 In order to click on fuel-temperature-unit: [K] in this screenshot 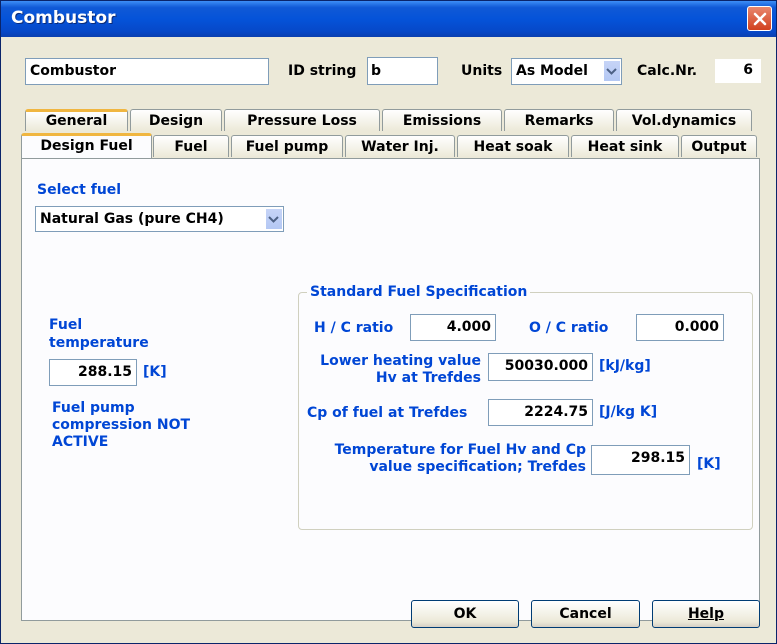, I will do `click(155, 372)`.